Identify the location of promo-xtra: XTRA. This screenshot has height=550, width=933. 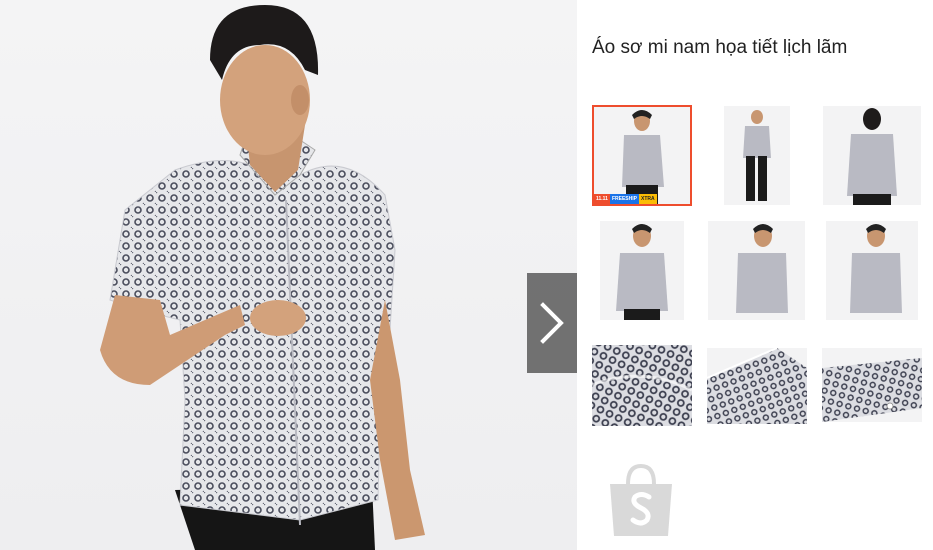
(647, 199).